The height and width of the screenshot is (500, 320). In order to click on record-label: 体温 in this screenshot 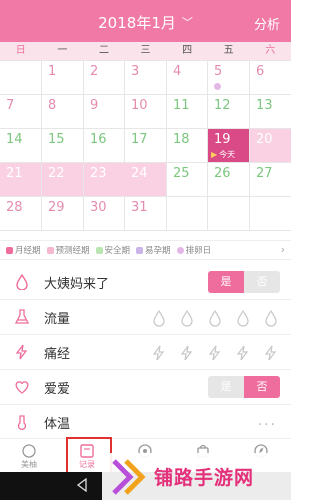, I will do `click(57, 424)`.